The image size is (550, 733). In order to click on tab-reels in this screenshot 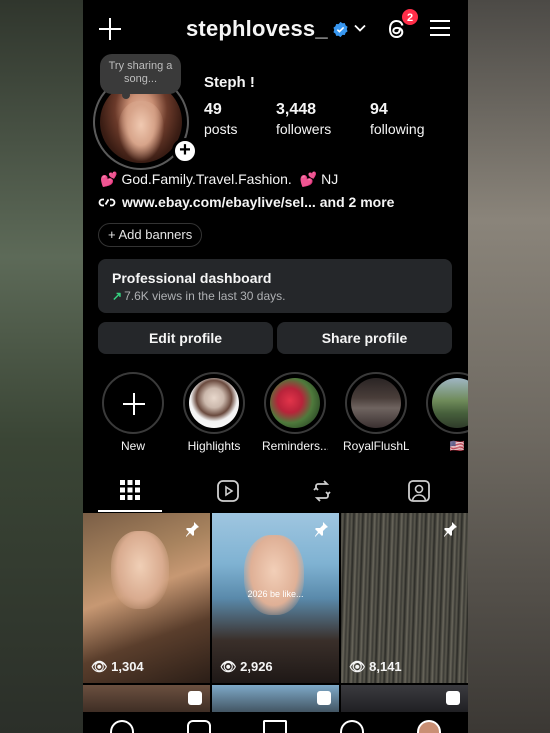, I will do `click(227, 492)`.